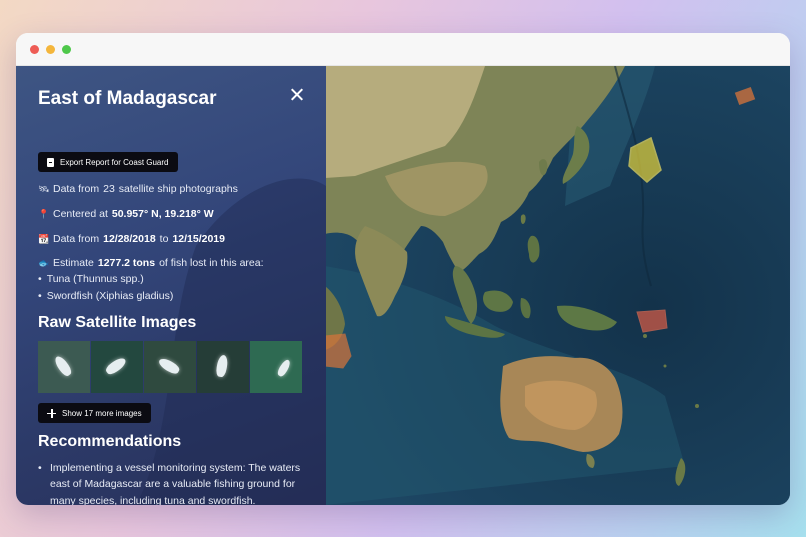 This screenshot has width=806, height=537. Describe the element at coordinates (164, 239) in the screenshot. I see `date-joiner: to` at that location.